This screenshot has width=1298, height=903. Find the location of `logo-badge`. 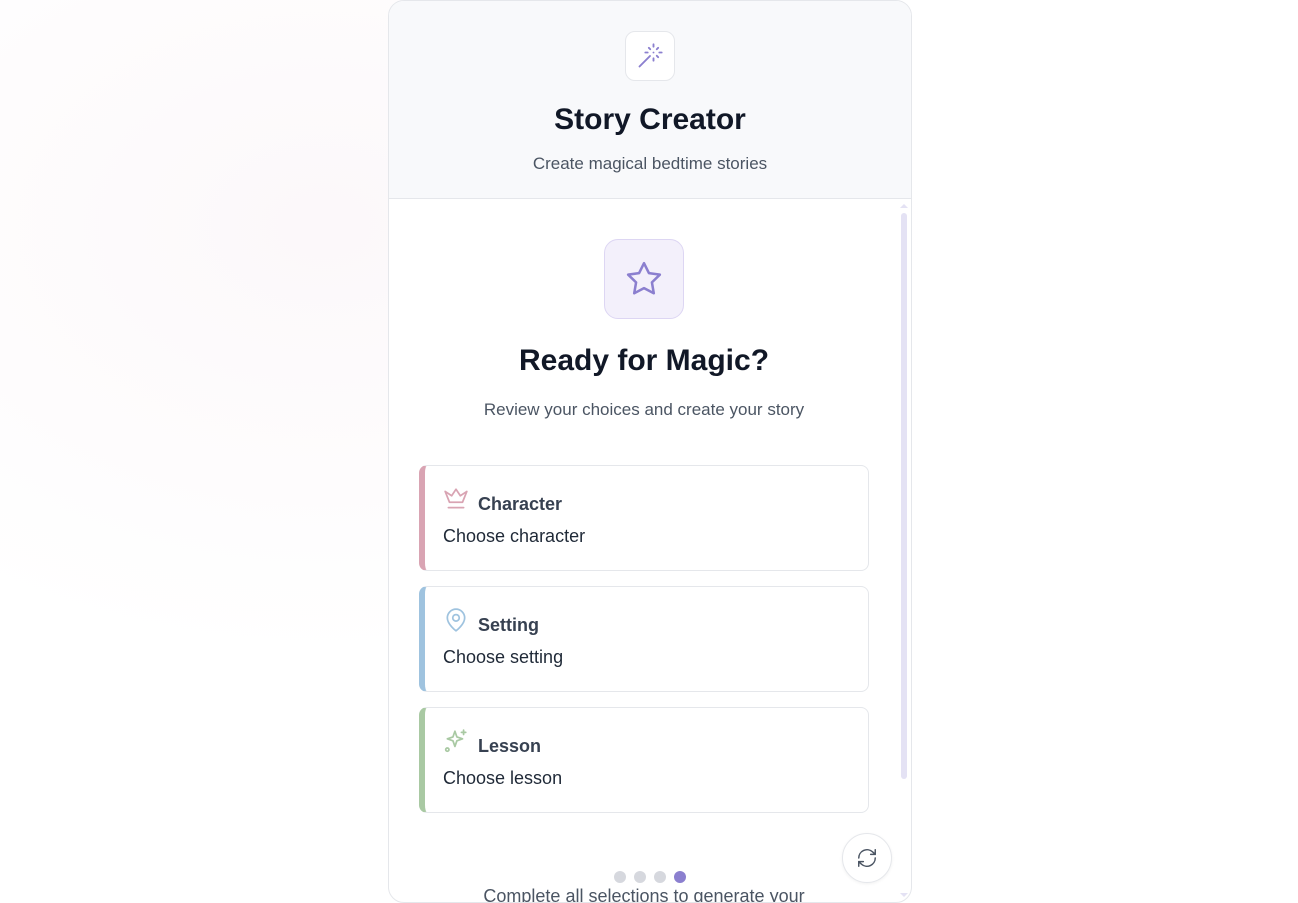

logo-badge is located at coordinates (650, 56).